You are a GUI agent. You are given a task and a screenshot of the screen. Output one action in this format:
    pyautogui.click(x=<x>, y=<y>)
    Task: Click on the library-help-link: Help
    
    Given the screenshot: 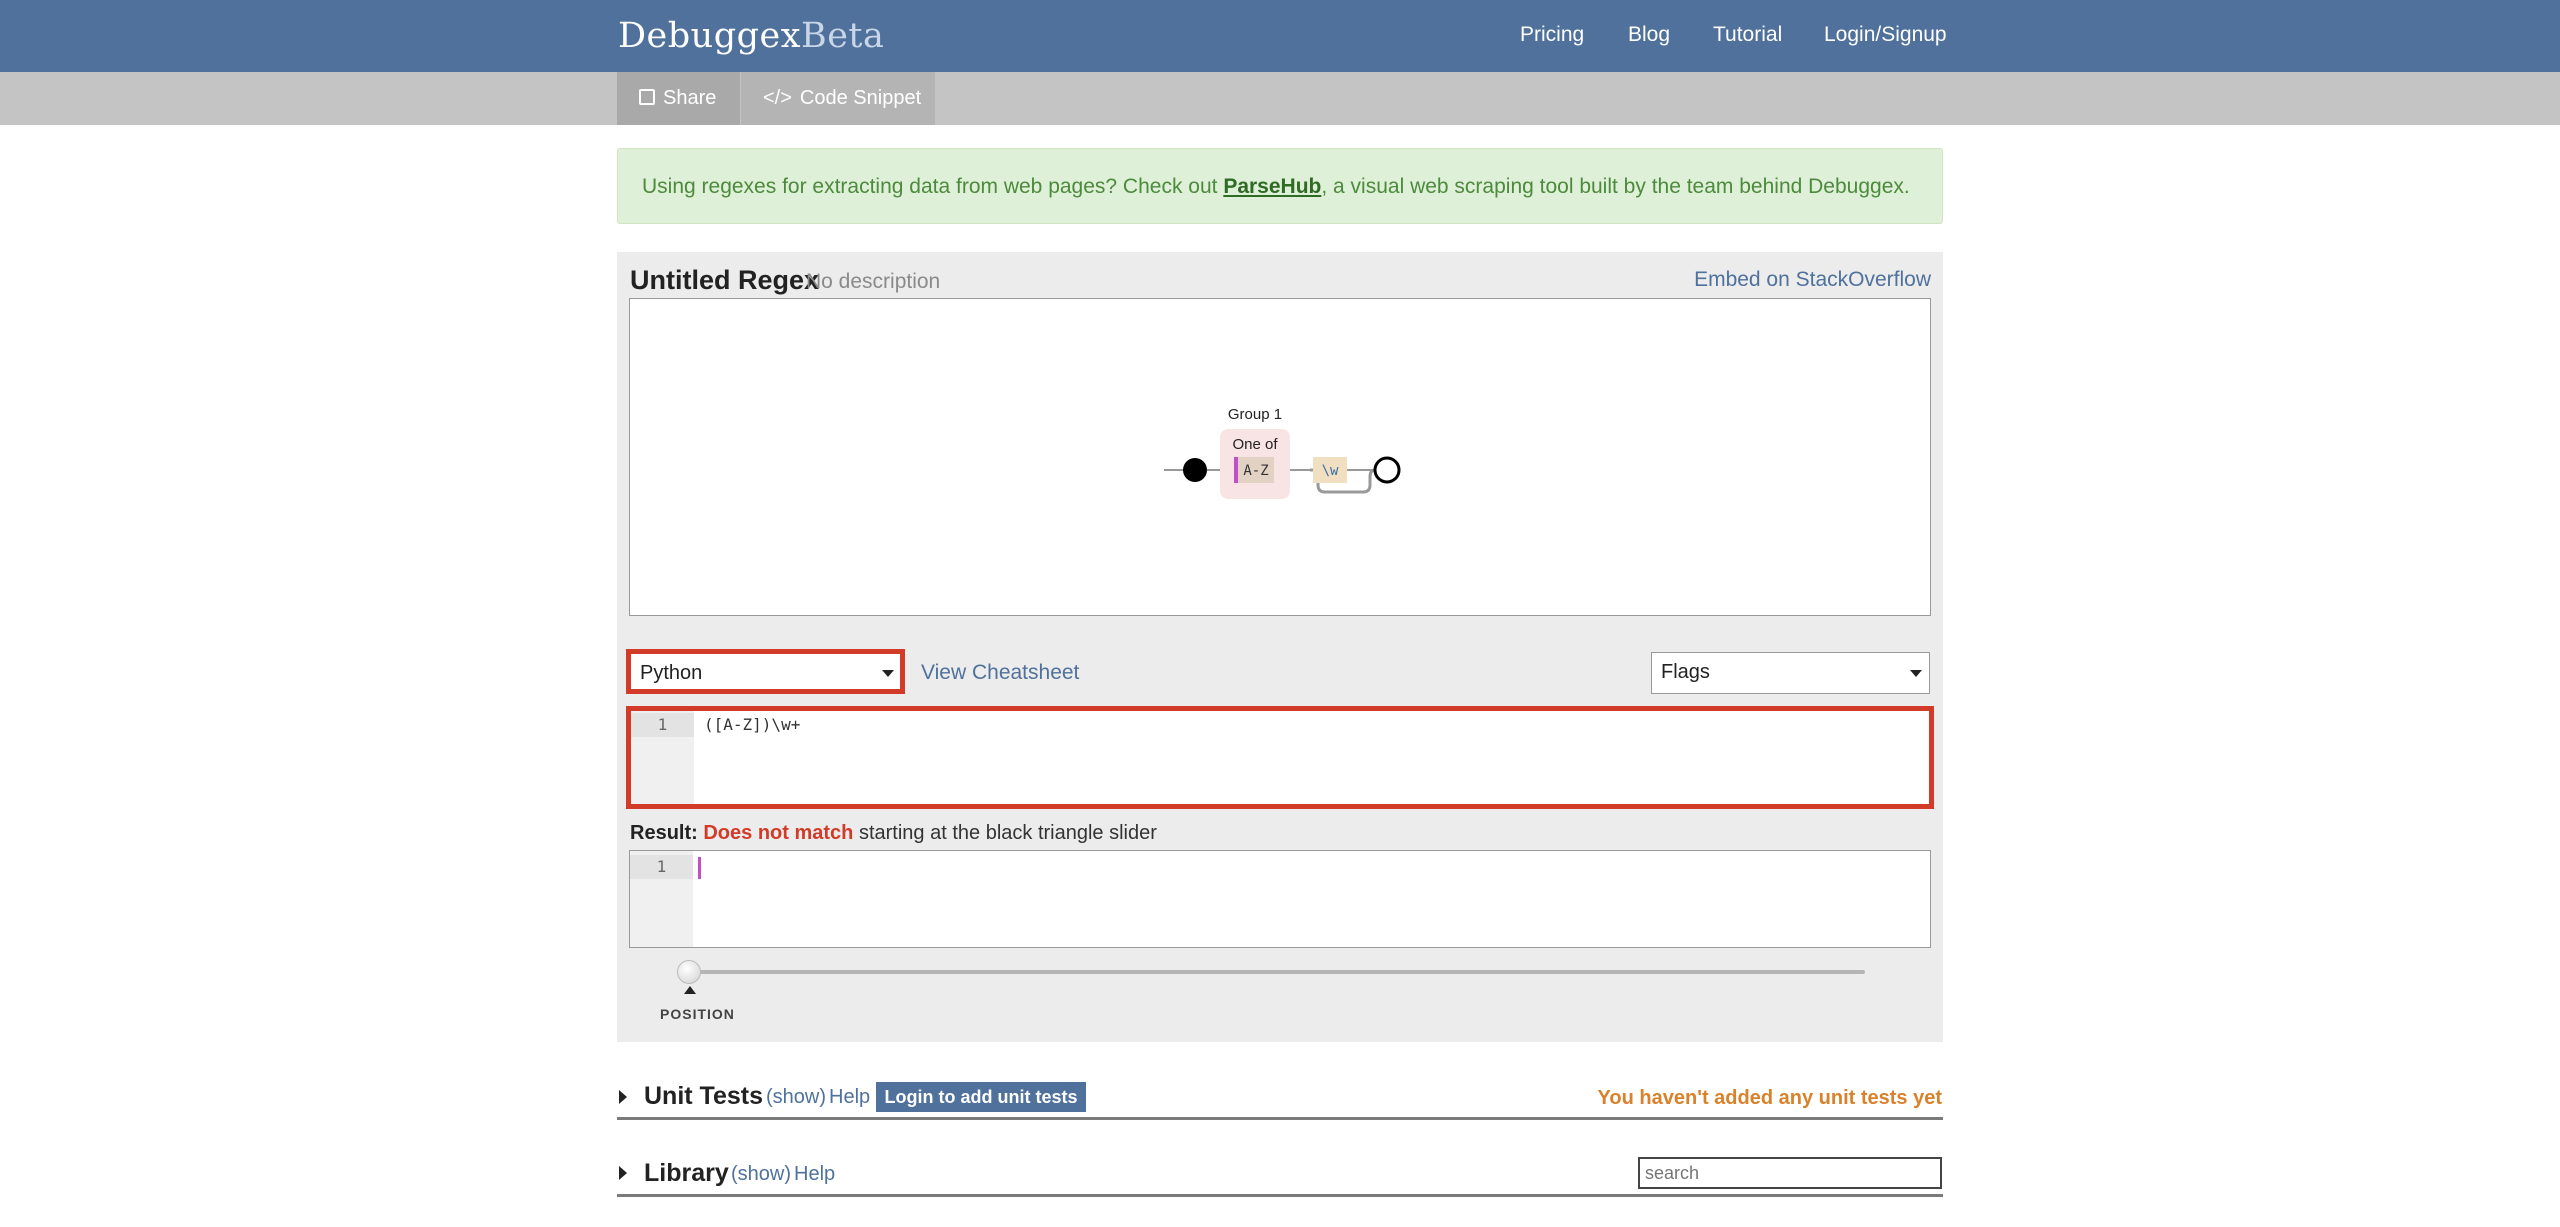 What is the action you would take?
    pyautogui.click(x=814, y=1174)
    